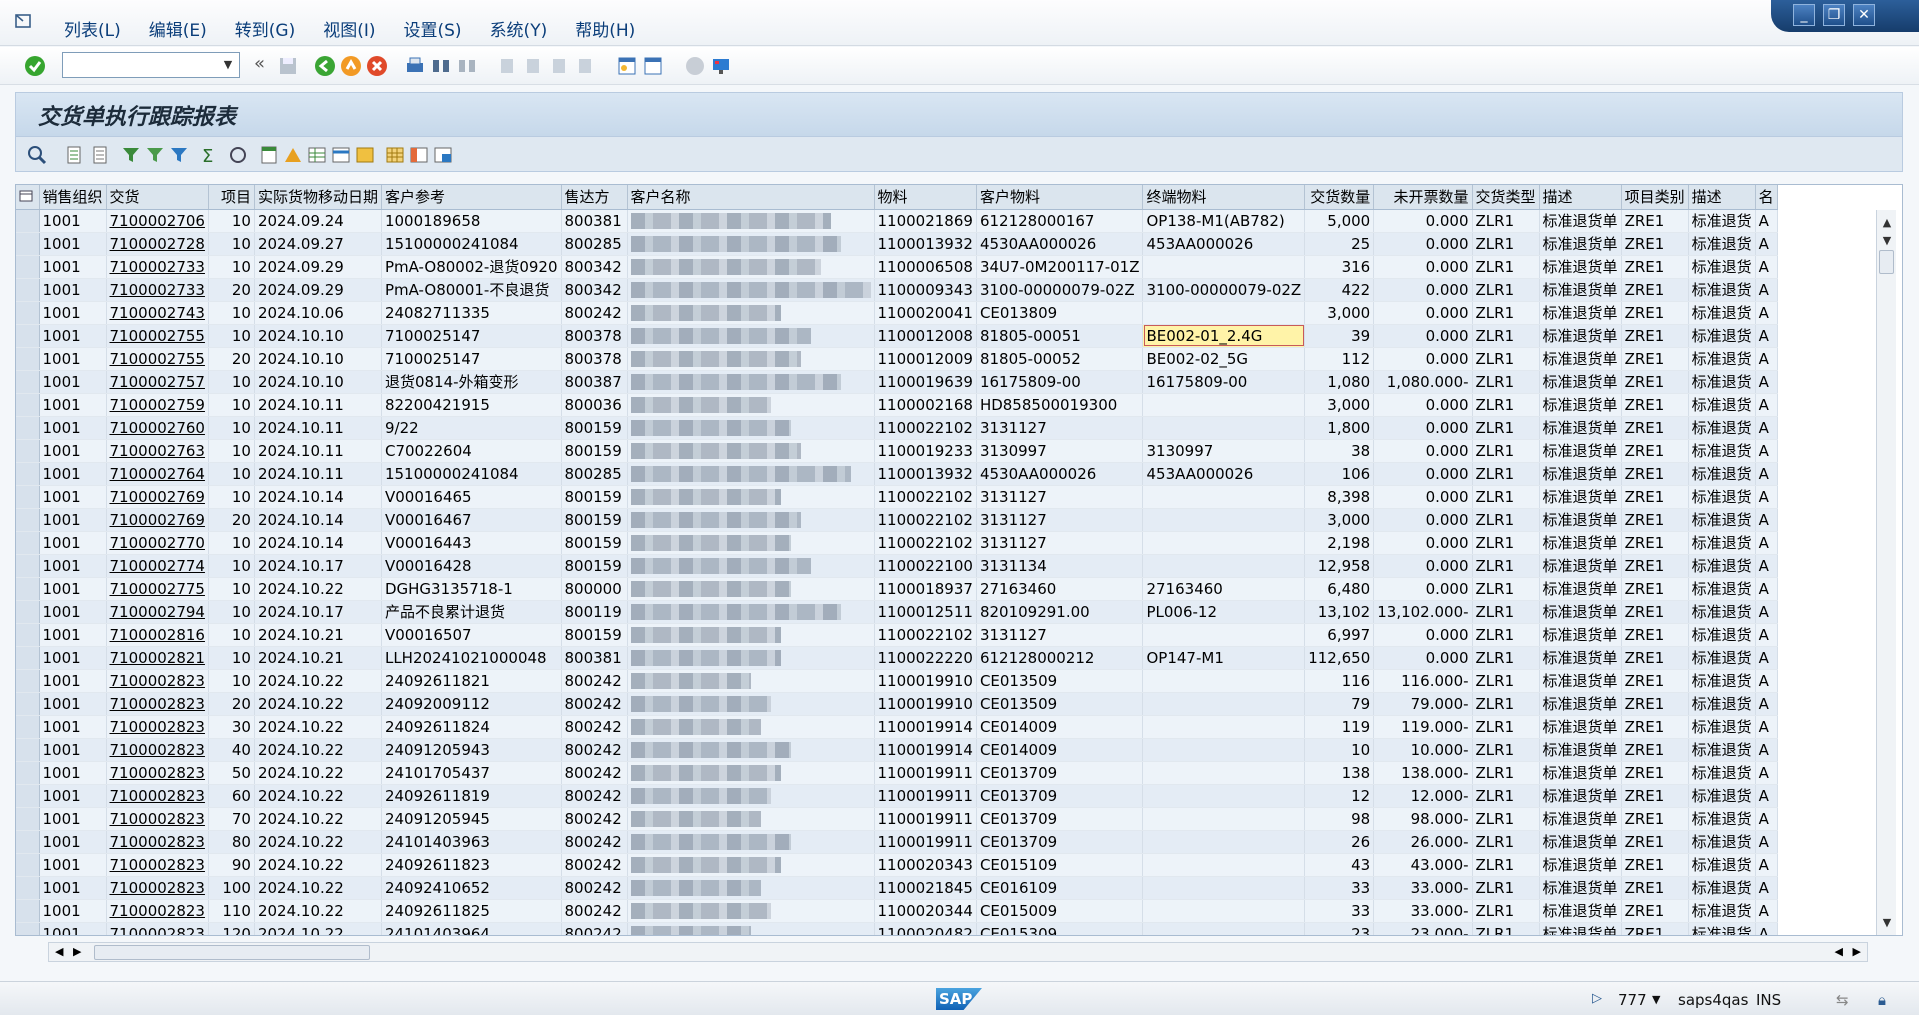 The width and height of the screenshot is (1919, 1015). Describe the element at coordinates (101, 155) in the screenshot. I see `sort-descending-icon` at that location.